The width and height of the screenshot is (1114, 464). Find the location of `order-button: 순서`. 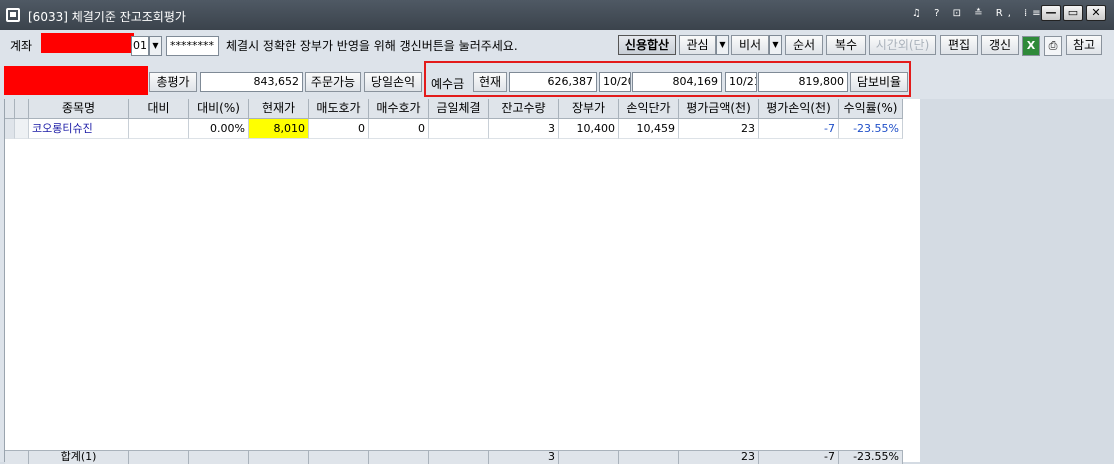

order-button: 순서 is located at coordinates (804, 45).